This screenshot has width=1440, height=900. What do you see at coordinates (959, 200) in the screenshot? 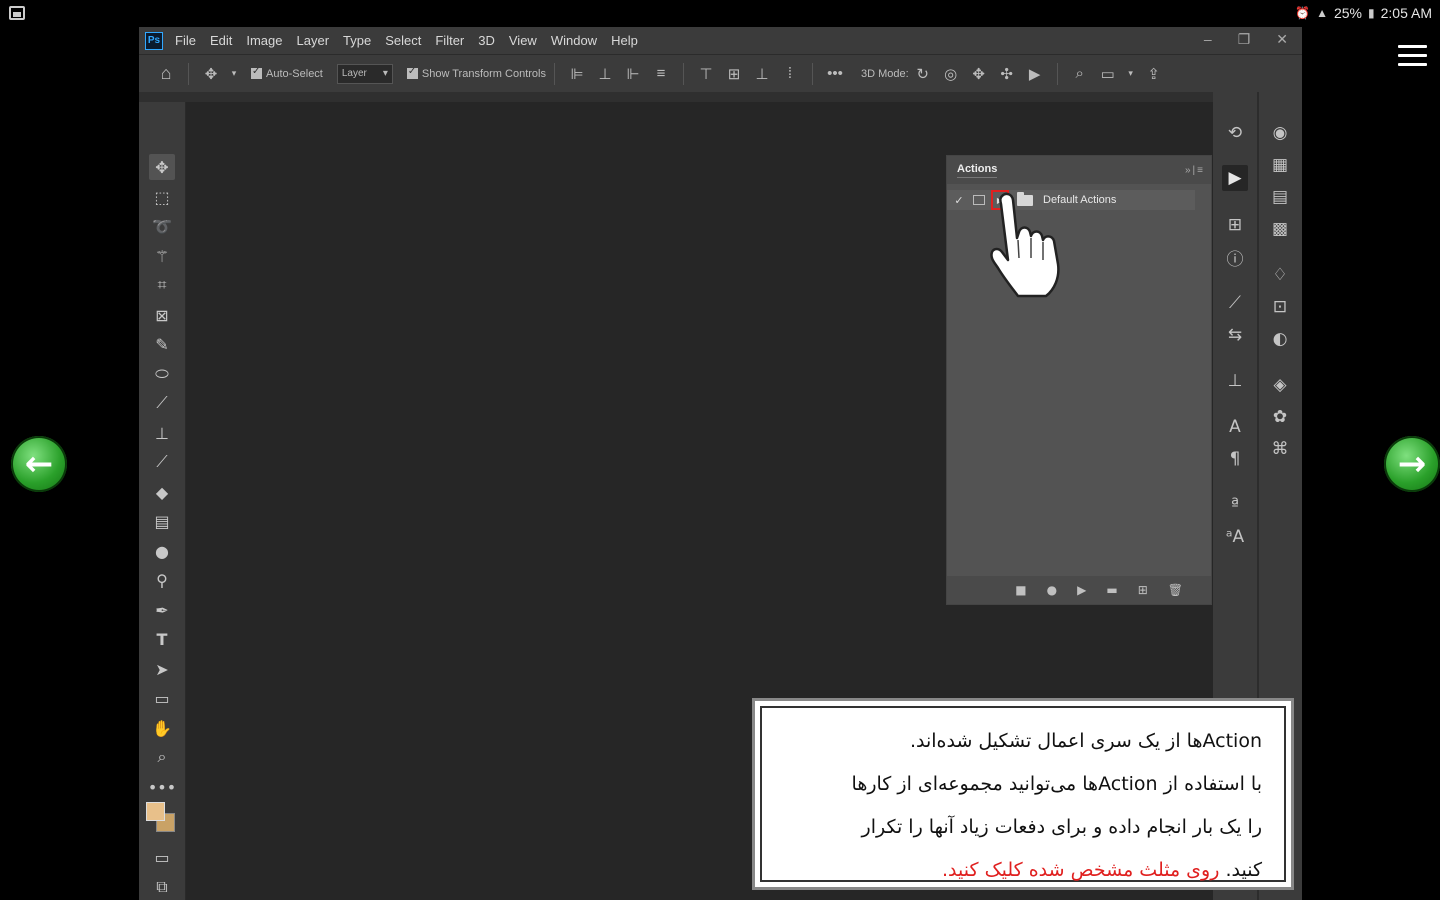
I see `checkmark-icon: ✓` at bounding box center [959, 200].